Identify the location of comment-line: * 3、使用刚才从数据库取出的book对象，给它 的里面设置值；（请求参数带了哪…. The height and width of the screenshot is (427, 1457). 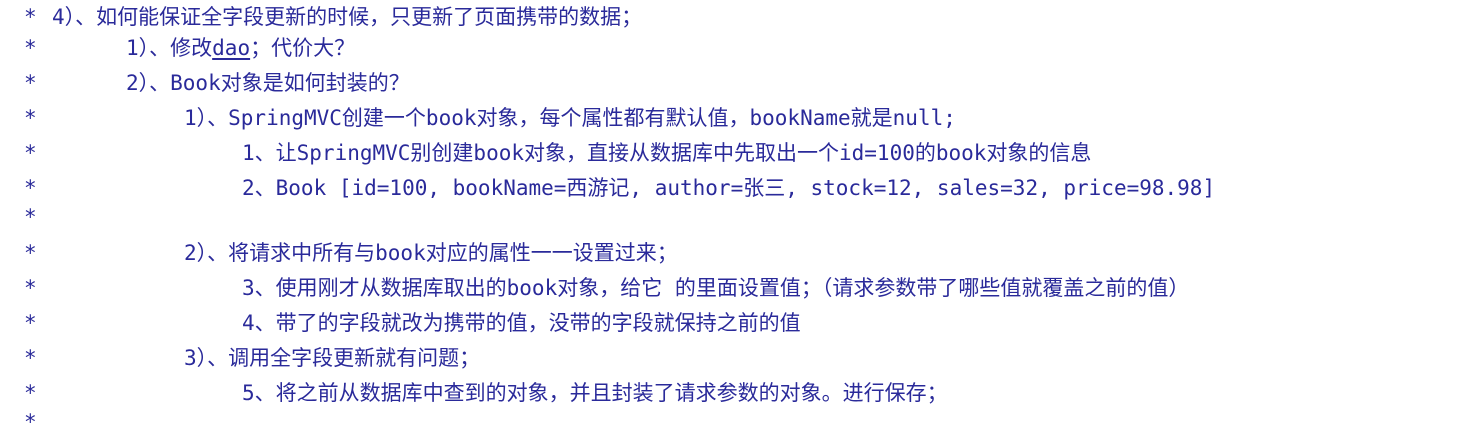
(594, 288).